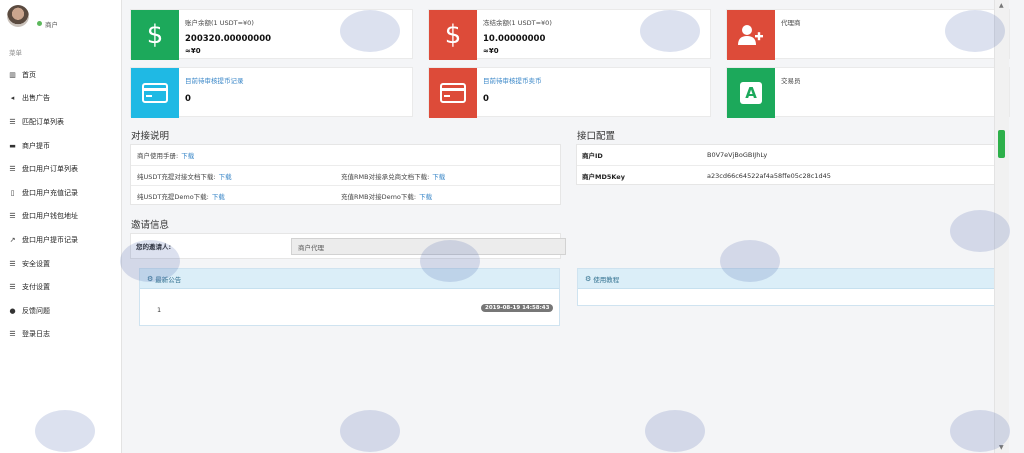 This screenshot has width=1024, height=453. What do you see at coordinates (737, 155) in the screenshot?
I see `merchant-id-value: B0V7eVjBoGBIJhLy` at bounding box center [737, 155].